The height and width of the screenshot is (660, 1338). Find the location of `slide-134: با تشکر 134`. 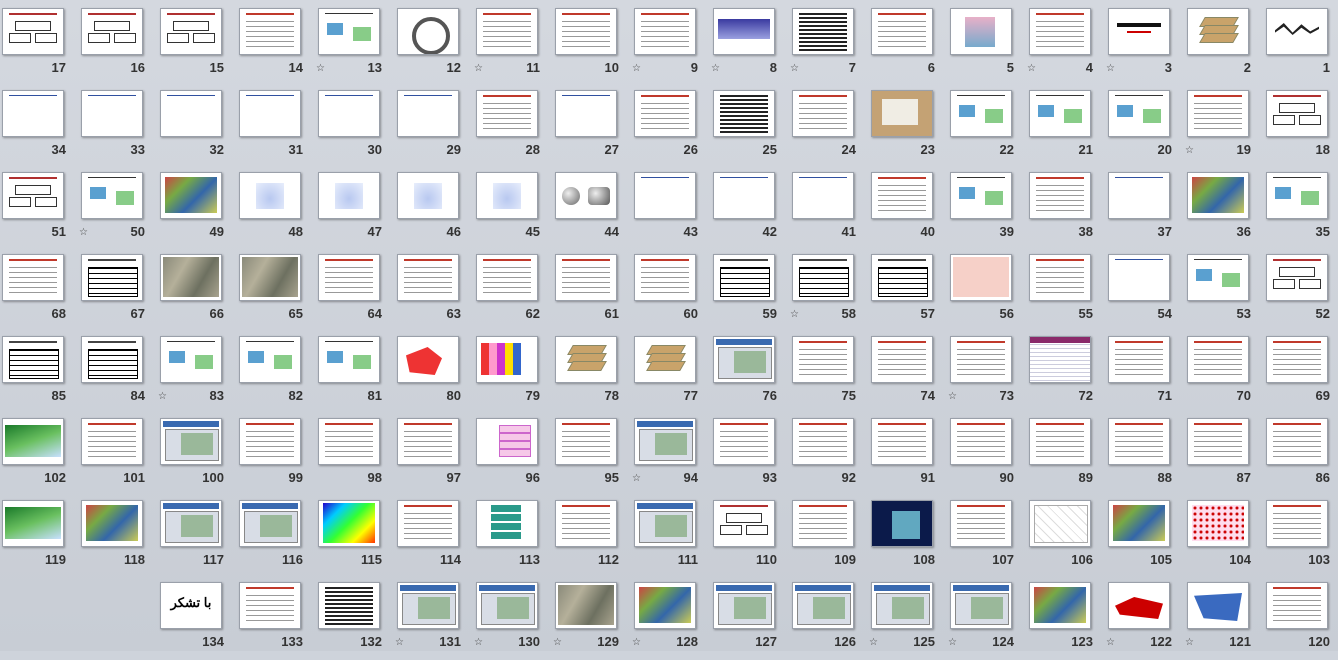

slide-134: با تشکر 134 is located at coordinates (194, 621).